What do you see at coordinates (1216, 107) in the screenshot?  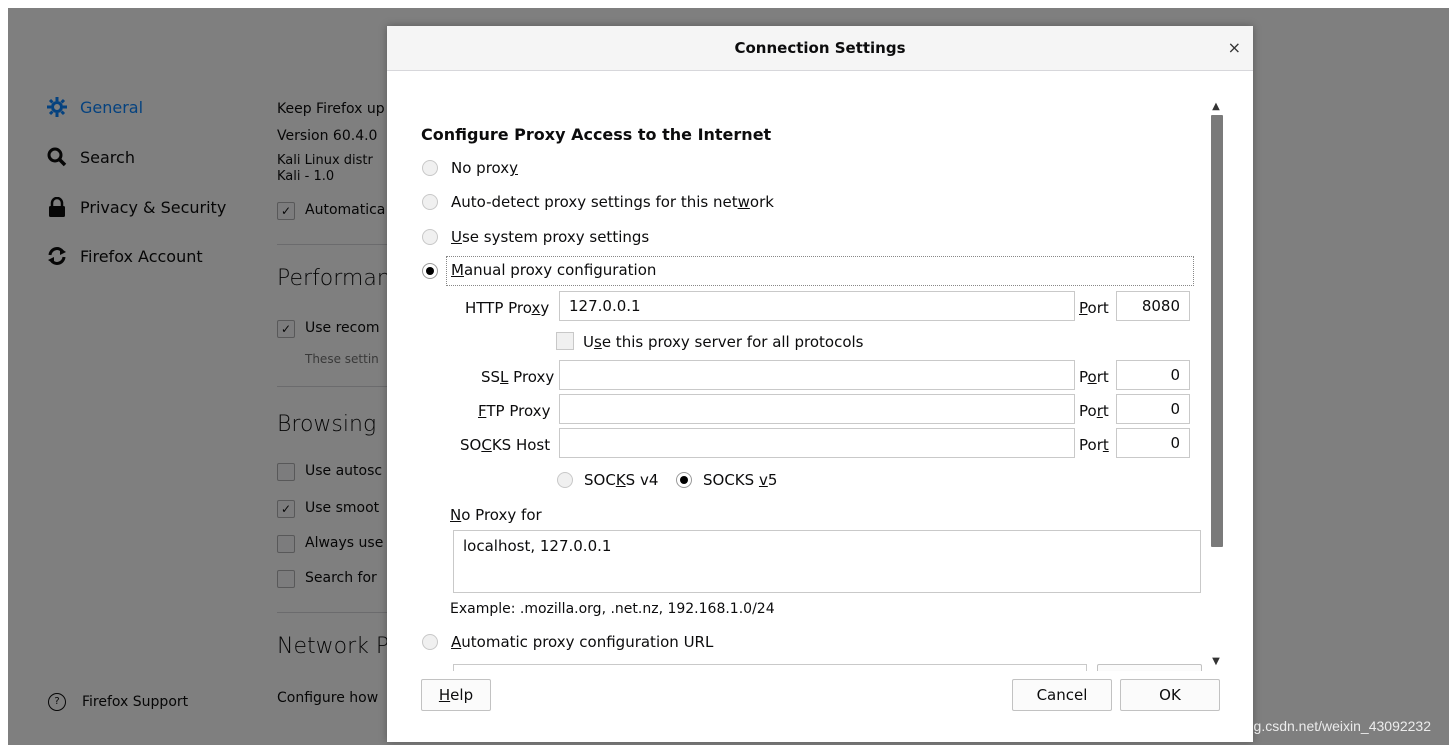 I see `scroll-up-icon: ▲` at bounding box center [1216, 107].